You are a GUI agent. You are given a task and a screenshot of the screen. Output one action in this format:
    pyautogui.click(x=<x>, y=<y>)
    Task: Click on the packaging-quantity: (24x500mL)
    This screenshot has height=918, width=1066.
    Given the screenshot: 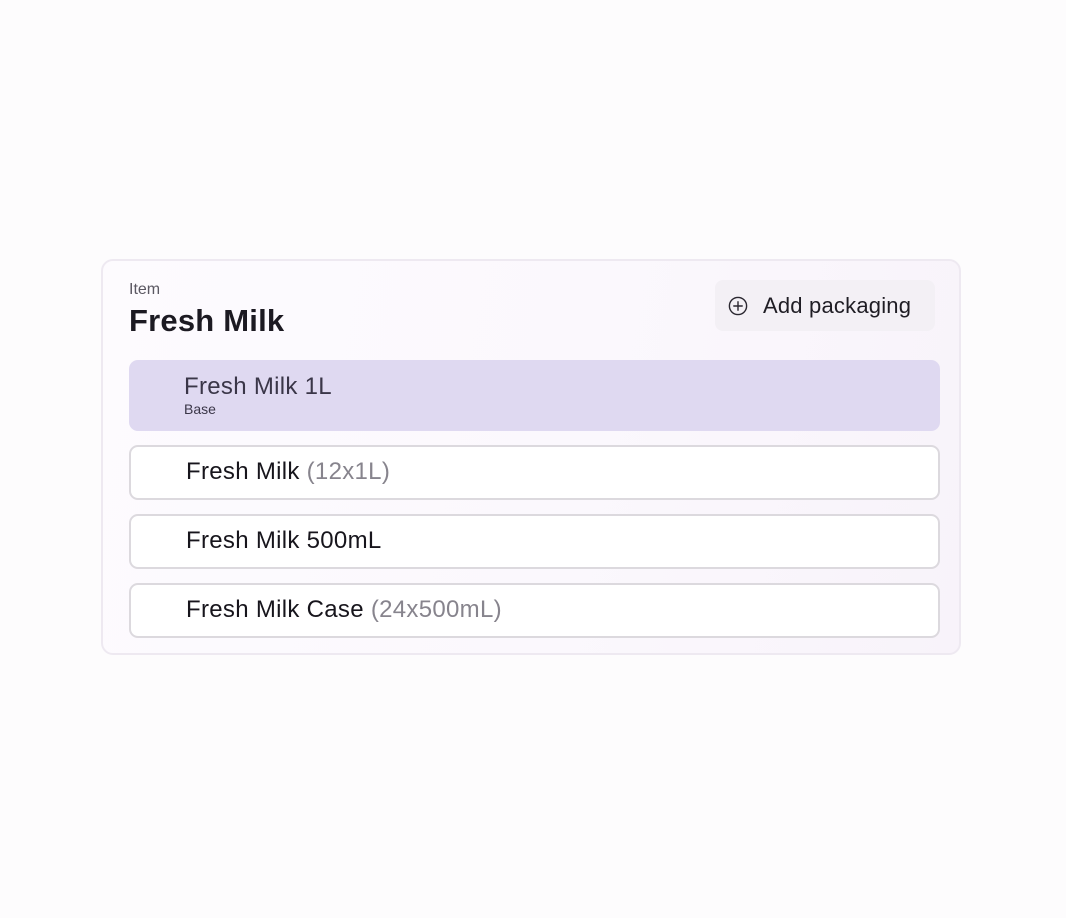 What is the action you would take?
    pyautogui.click(x=436, y=609)
    